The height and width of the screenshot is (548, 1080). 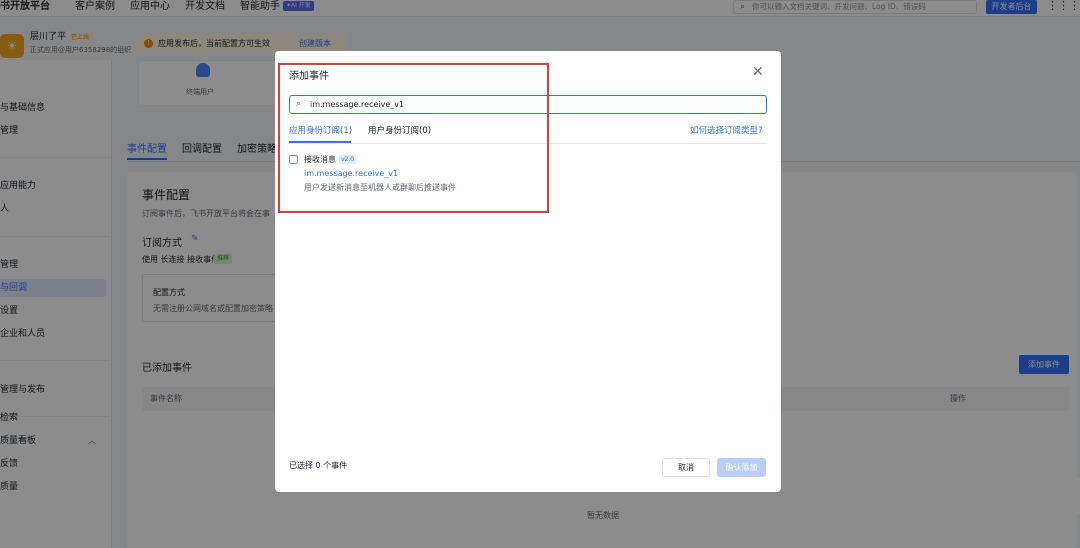 What do you see at coordinates (528, 143) in the screenshot?
I see `tabs-divider` at bounding box center [528, 143].